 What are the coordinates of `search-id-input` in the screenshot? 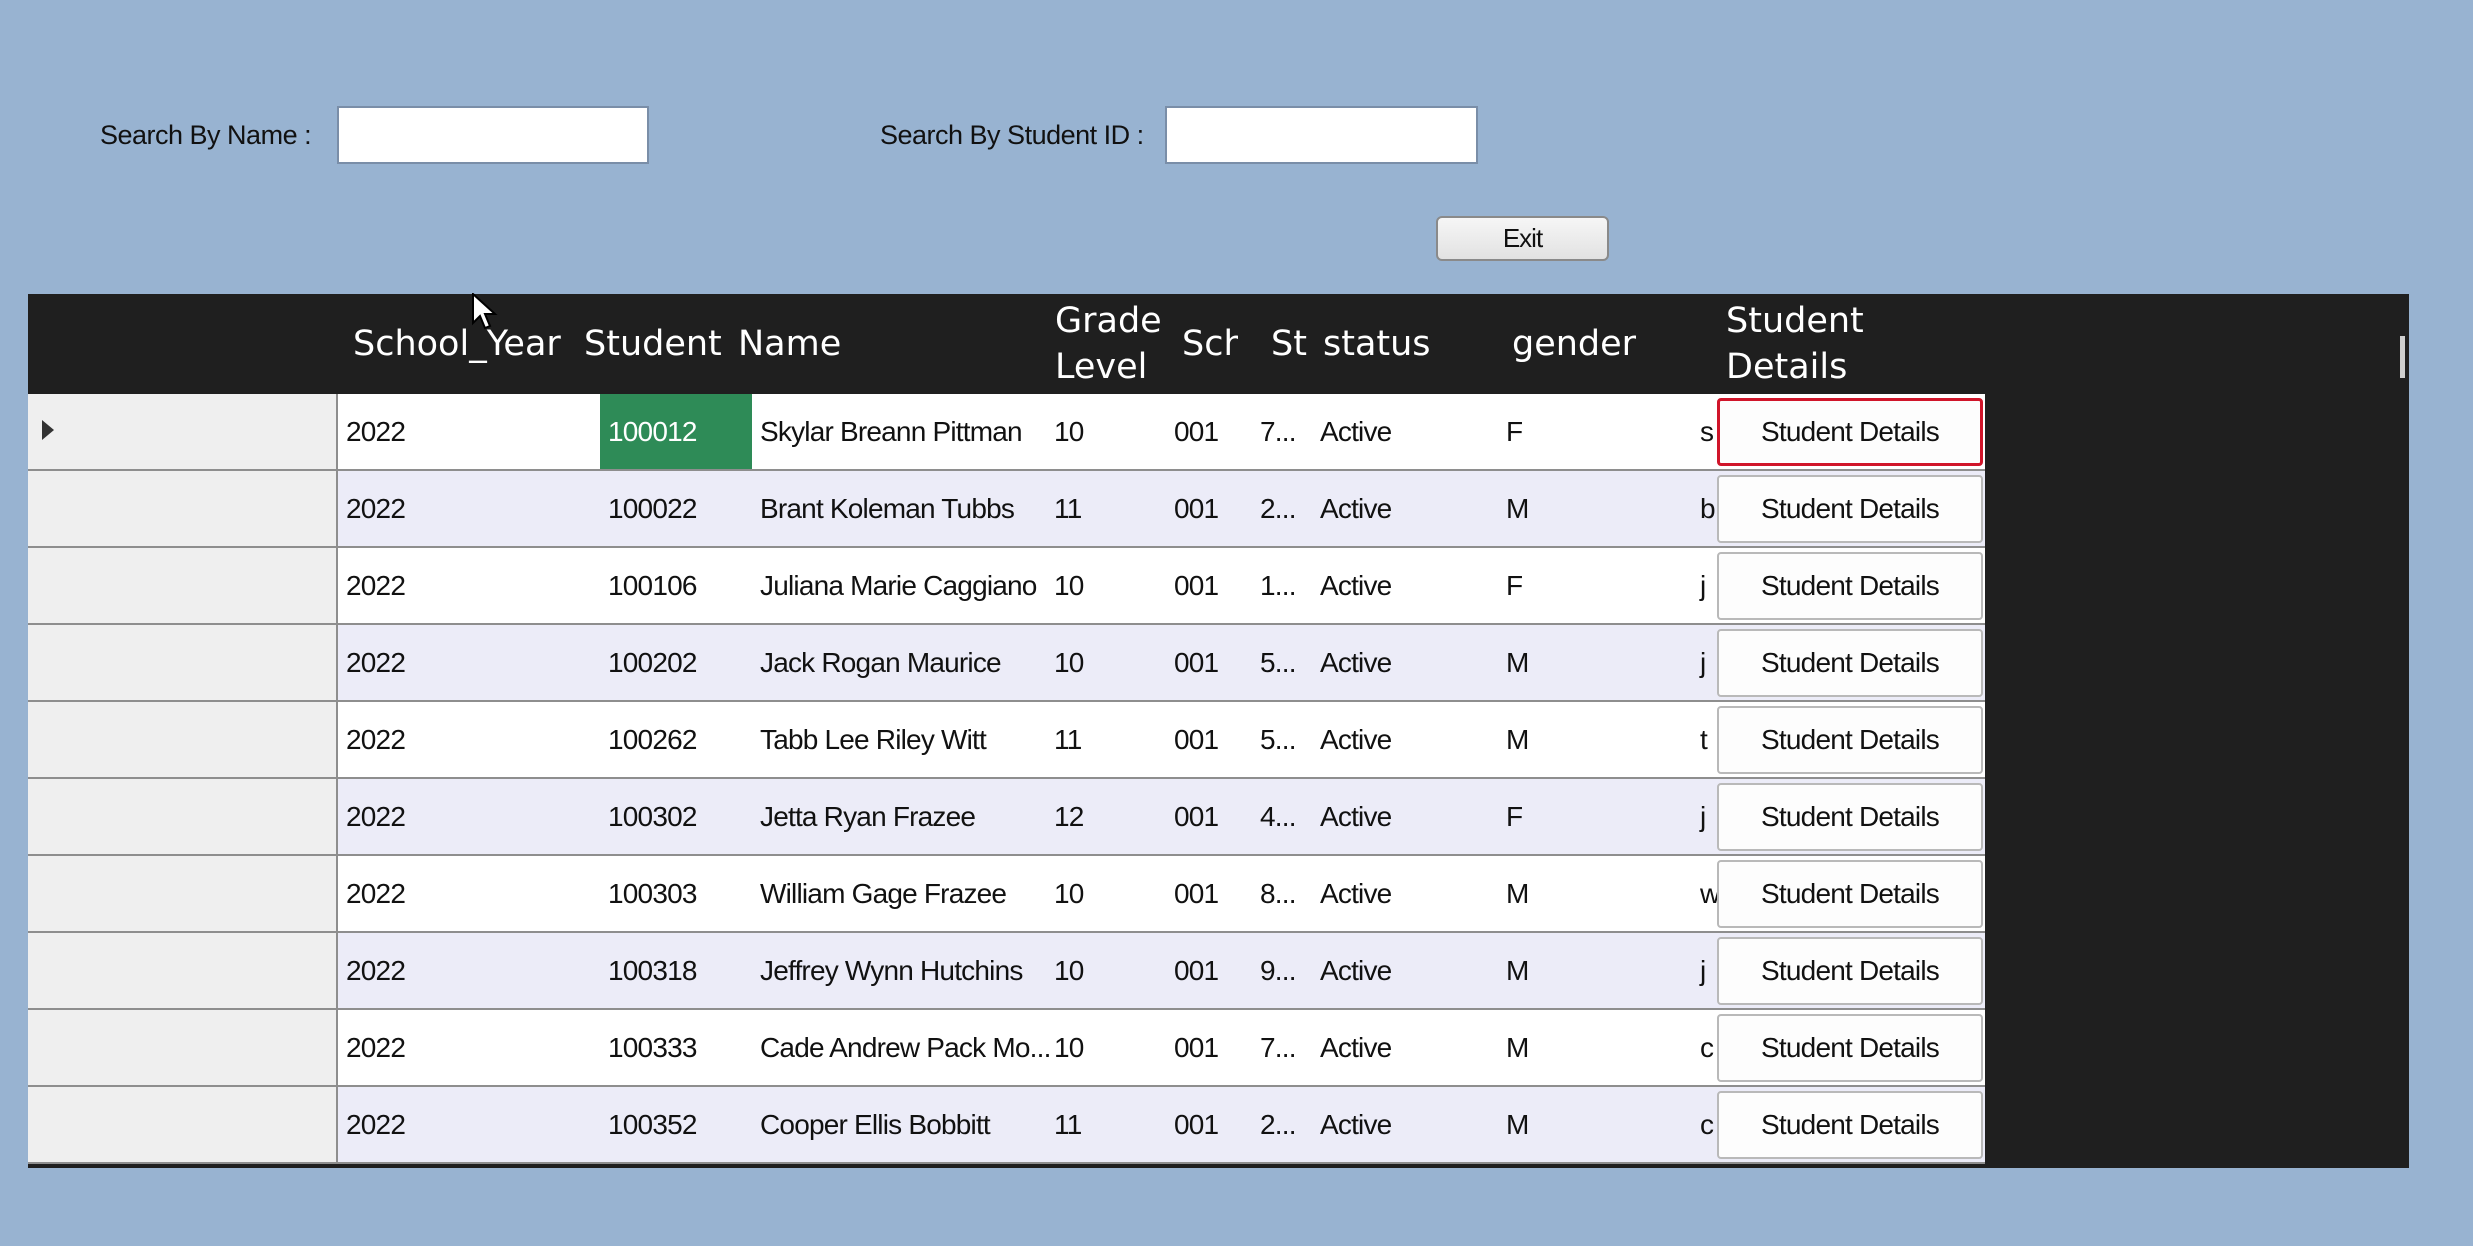 It's located at (1321, 135).